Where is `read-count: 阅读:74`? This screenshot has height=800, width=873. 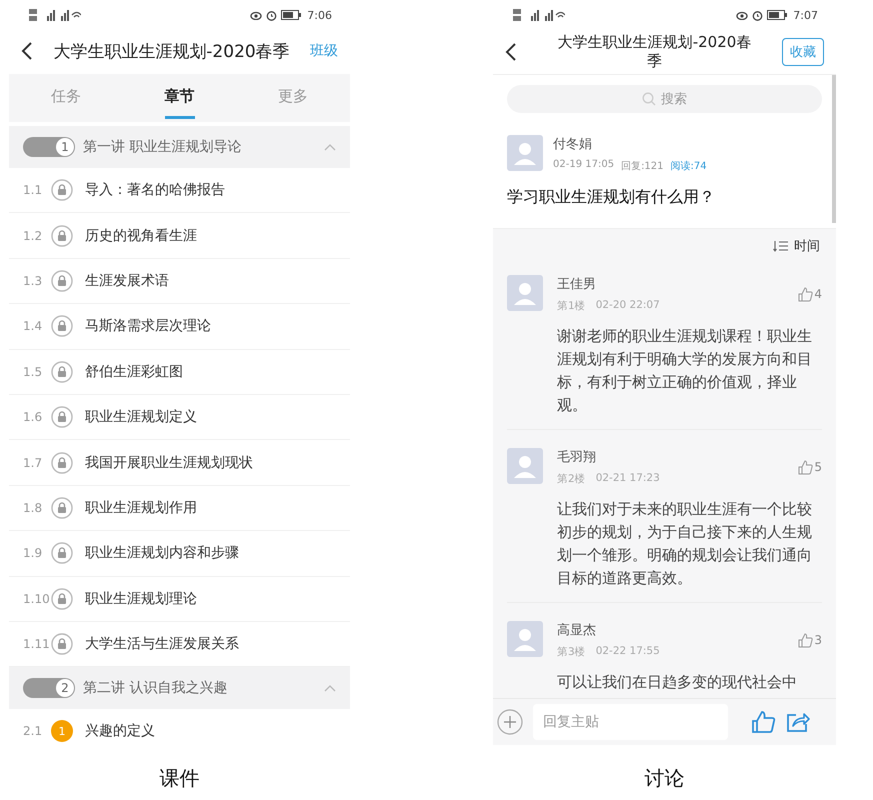 read-count: 阅读:74 is located at coordinates (688, 166).